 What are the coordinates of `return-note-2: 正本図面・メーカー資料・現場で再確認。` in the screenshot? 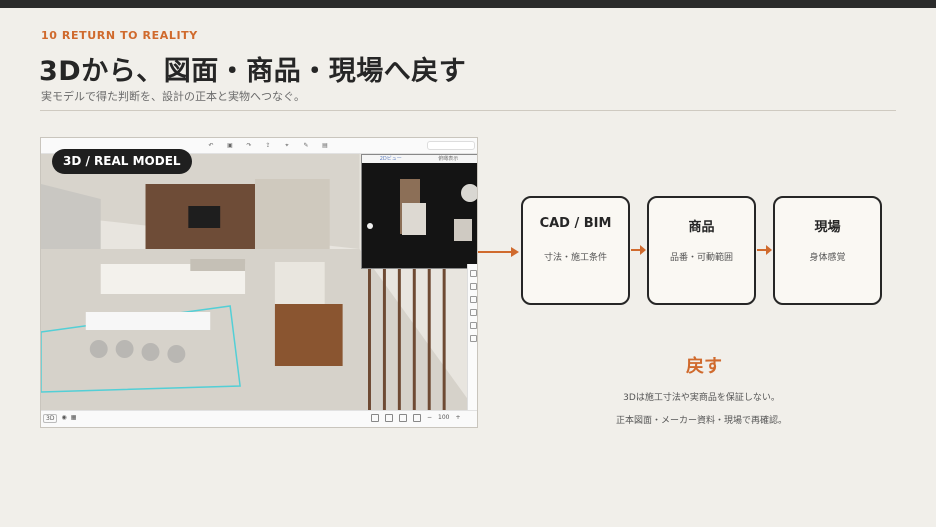 It's located at (701, 421).